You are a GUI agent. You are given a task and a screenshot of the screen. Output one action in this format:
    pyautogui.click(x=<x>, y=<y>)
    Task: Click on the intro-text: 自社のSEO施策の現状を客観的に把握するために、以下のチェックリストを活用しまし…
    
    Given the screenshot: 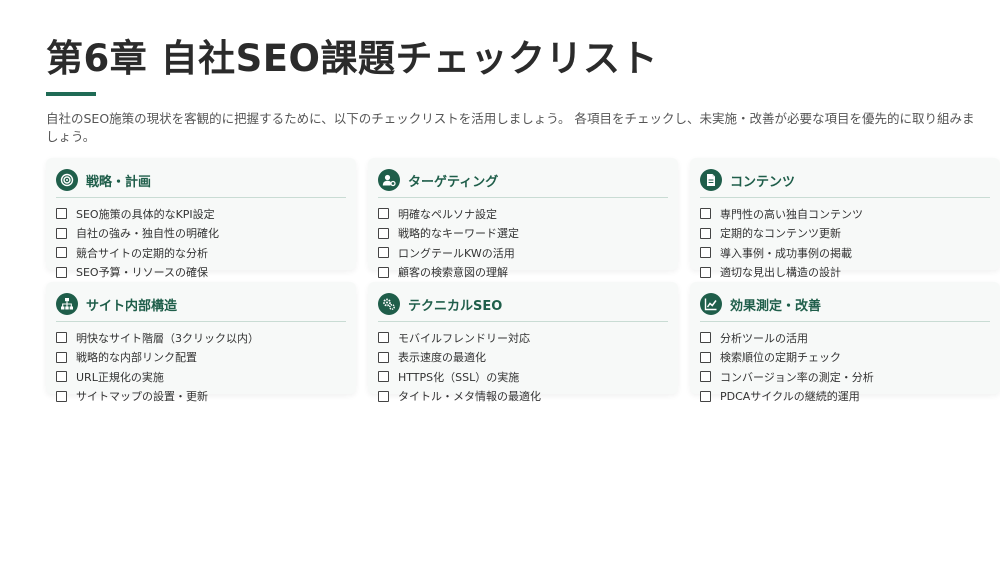 What is the action you would take?
    pyautogui.click(x=510, y=127)
    